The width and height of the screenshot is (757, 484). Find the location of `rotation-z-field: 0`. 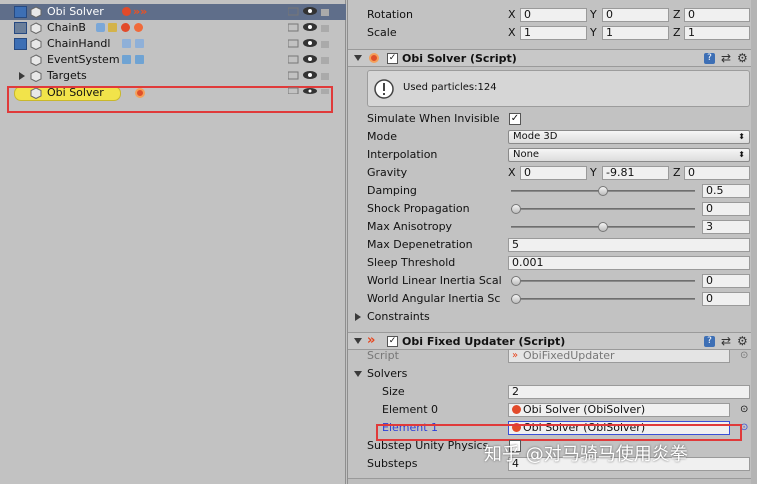

rotation-z-field: 0 is located at coordinates (717, 15).